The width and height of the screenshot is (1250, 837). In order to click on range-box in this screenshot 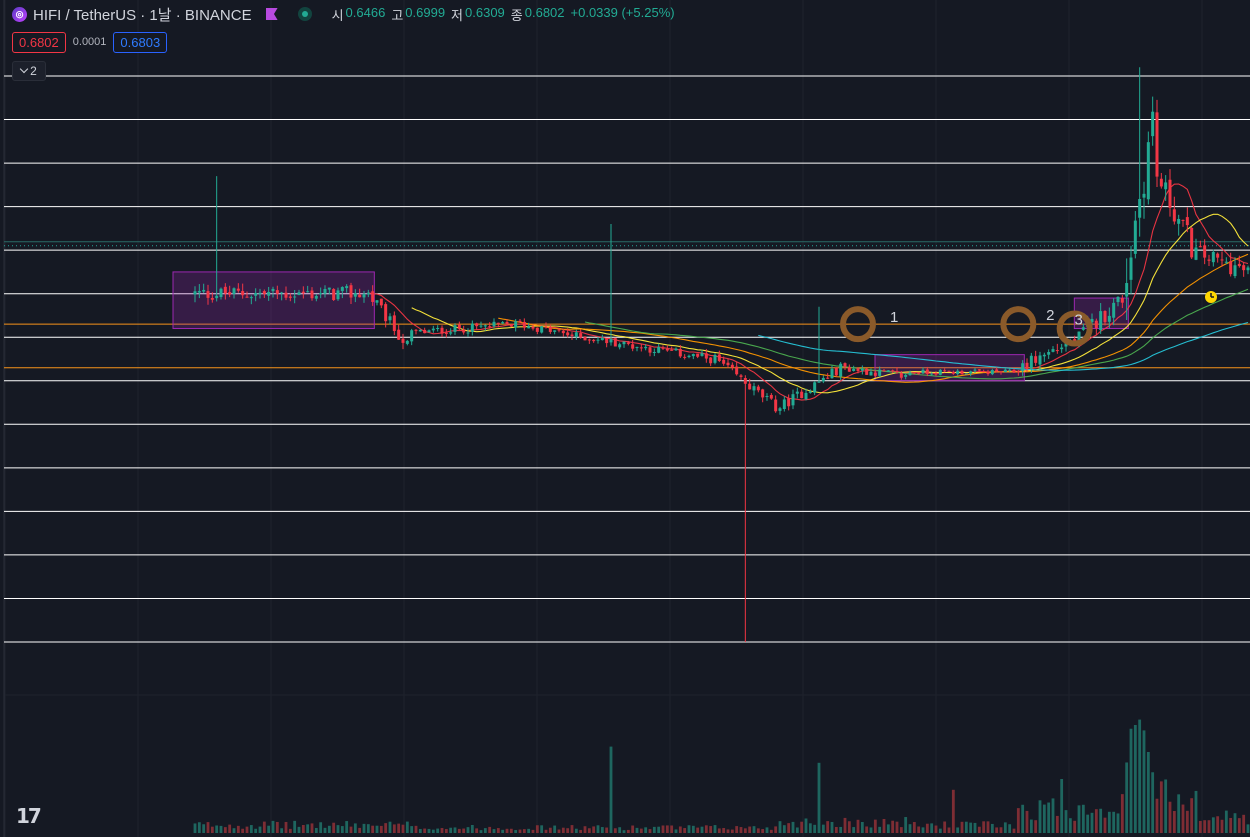, I will do `click(273, 300)`.